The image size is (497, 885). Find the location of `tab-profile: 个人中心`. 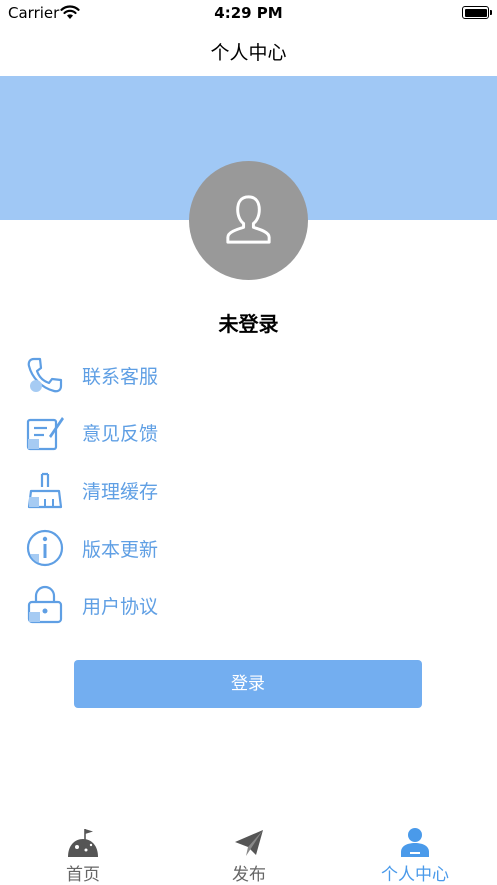

tab-profile: 个人中心 is located at coordinates (414, 854).